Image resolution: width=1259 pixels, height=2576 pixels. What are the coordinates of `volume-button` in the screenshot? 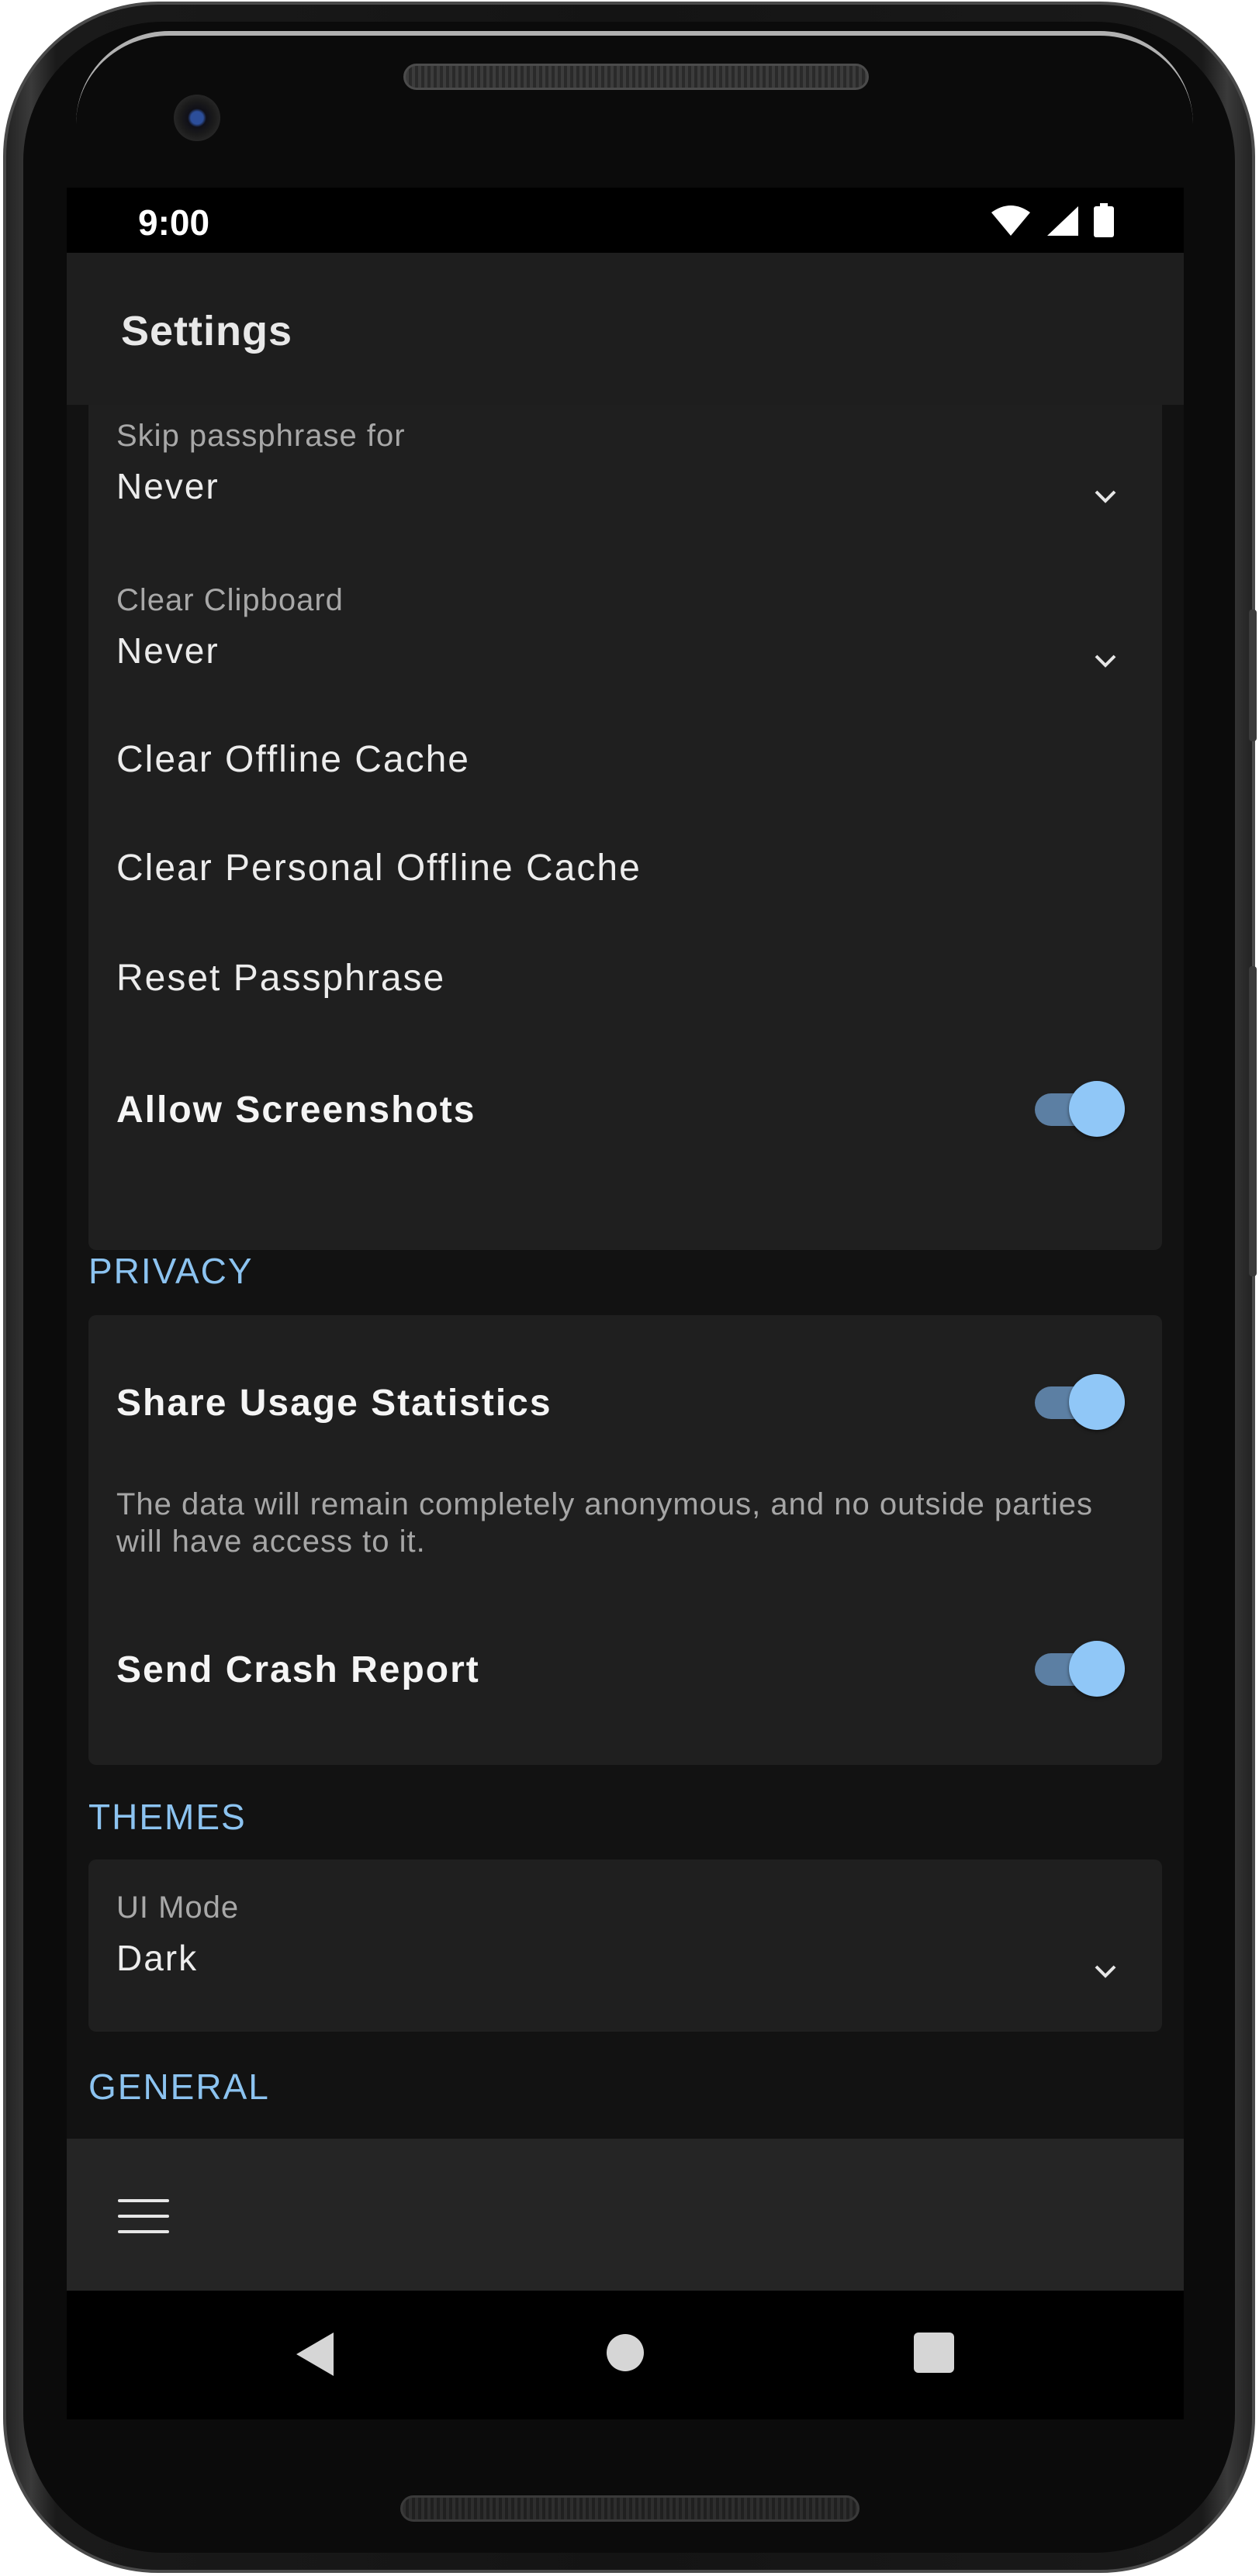 It's located at (1253, 675).